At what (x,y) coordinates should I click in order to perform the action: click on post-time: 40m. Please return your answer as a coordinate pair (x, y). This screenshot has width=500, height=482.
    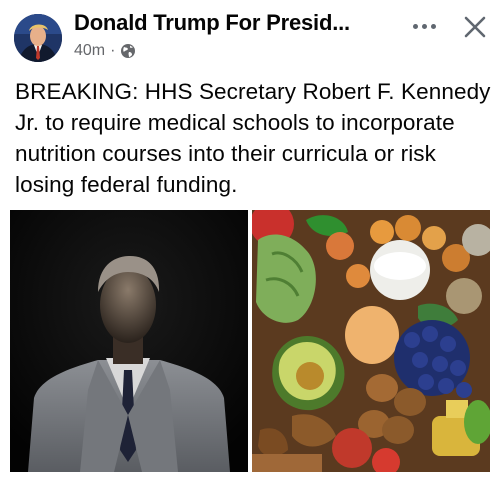
    Looking at the image, I should click on (89, 51).